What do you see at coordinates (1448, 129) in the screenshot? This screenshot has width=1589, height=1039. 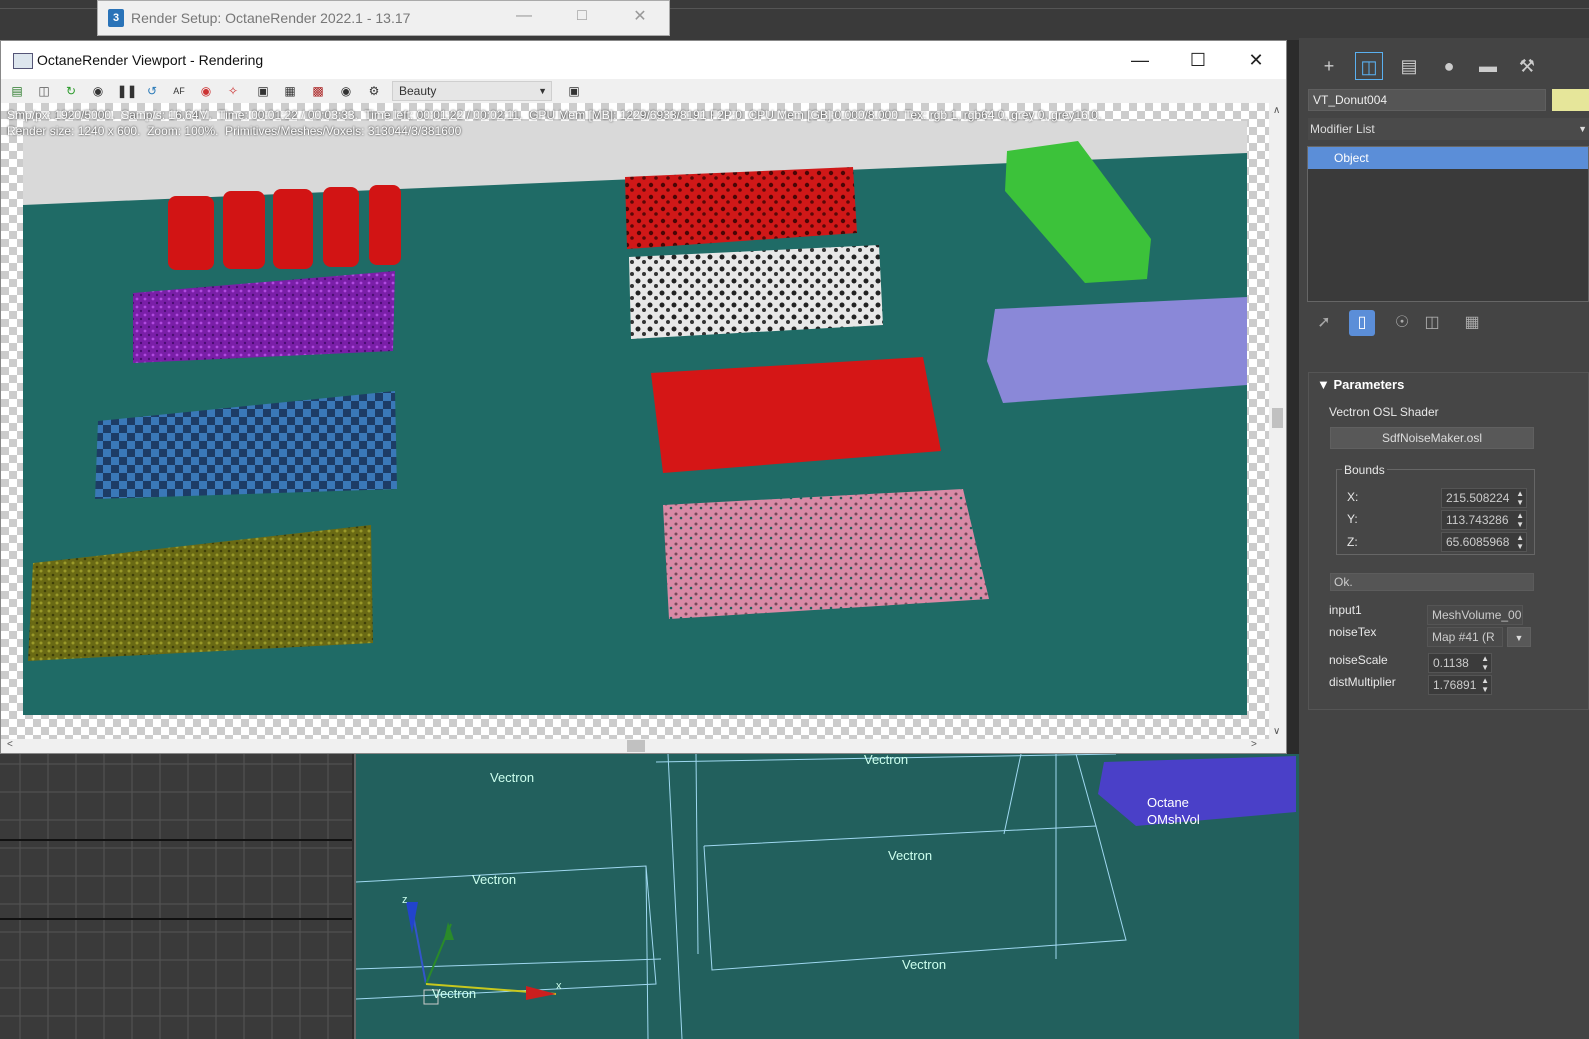 I see `modifier-list-dropdown: Modifier List ▼` at bounding box center [1448, 129].